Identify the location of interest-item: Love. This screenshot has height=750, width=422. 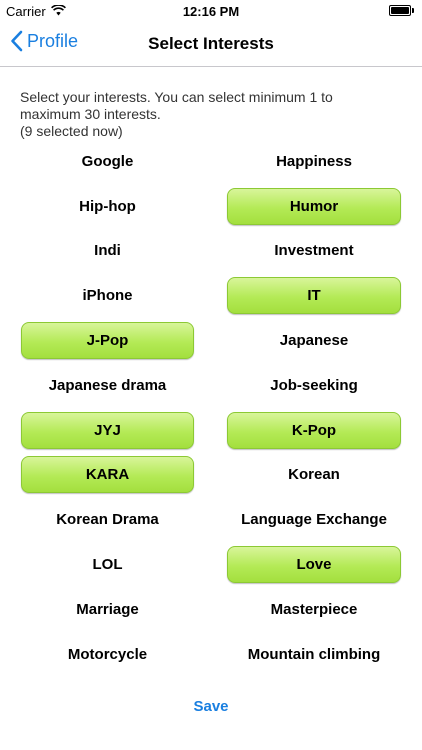
(314, 565).